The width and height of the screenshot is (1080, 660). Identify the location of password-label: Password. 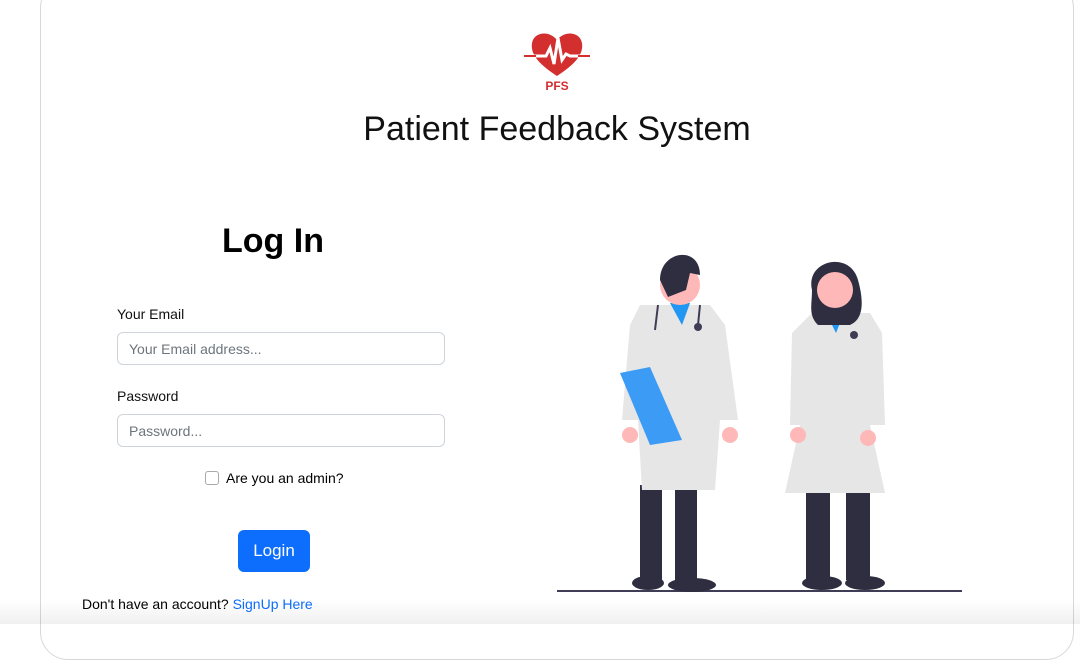
(148, 396).